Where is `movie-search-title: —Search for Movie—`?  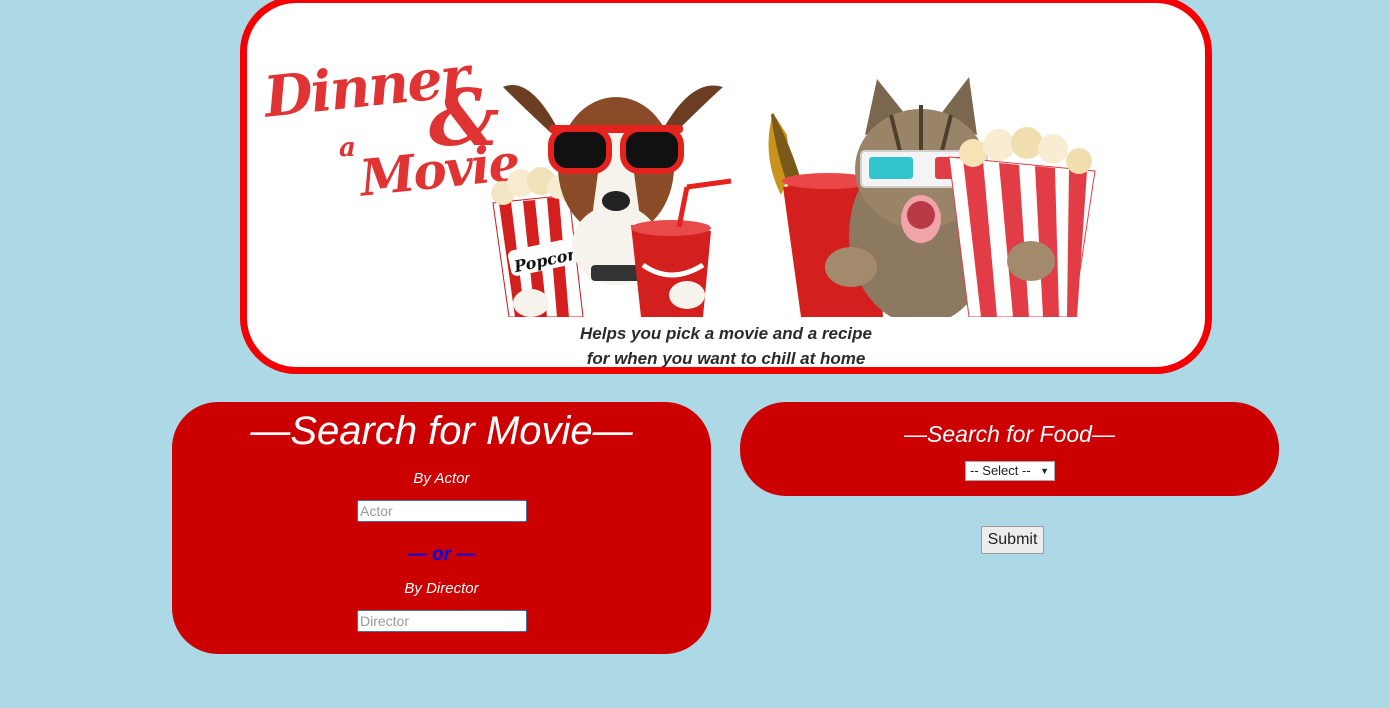 movie-search-title: —Search for Movie— is located at coordinates (441, 431).